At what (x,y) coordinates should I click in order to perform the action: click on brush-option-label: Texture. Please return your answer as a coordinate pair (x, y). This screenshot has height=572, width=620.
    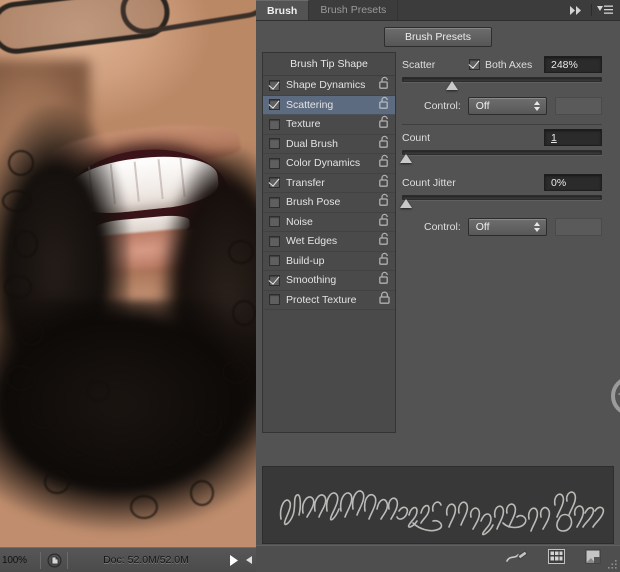
    Looking at the image, I should click on (303, 124).